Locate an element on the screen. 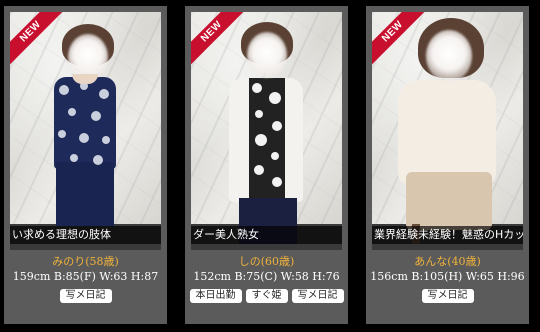 Image resolution: width=540 pixels, height=332 pixels. profile-stats: 152cm B:75(C) W:58 H:76 is located at coordinates (266, 276).